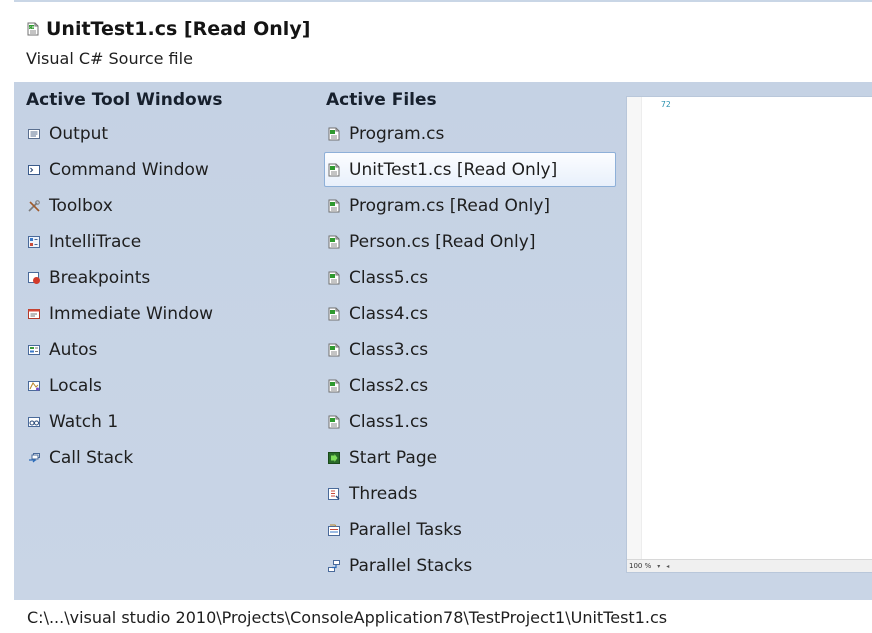 The height and width of the screenshot is (633, 872). What do you see at coordinates (470, 385) in the screenshot?
I see `active-file-item: Class2.cs` at bounding box center [470, 385].